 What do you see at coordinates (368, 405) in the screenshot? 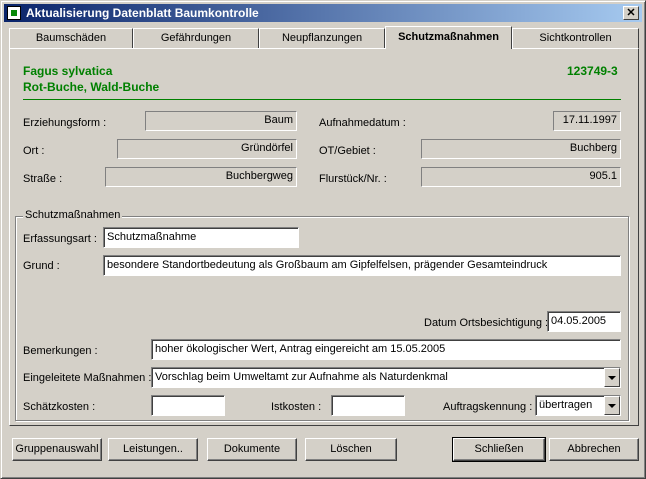
I see `istkosten-input` at bounding box center [368, 405].